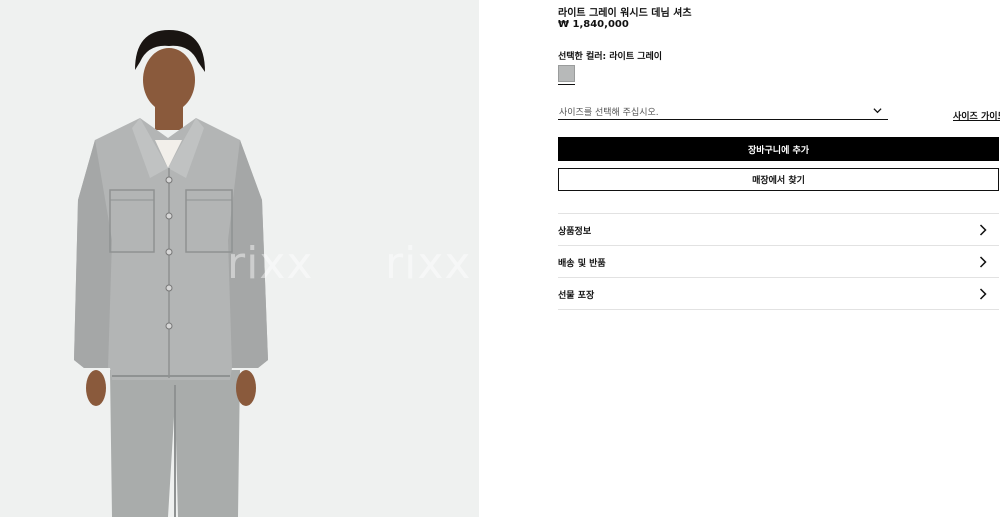 The image size is (1000, 517). Describe the element at coordinates (582, 264) in the screenshot. I see `accordion-item-label: 배송 및 반품` at that location.